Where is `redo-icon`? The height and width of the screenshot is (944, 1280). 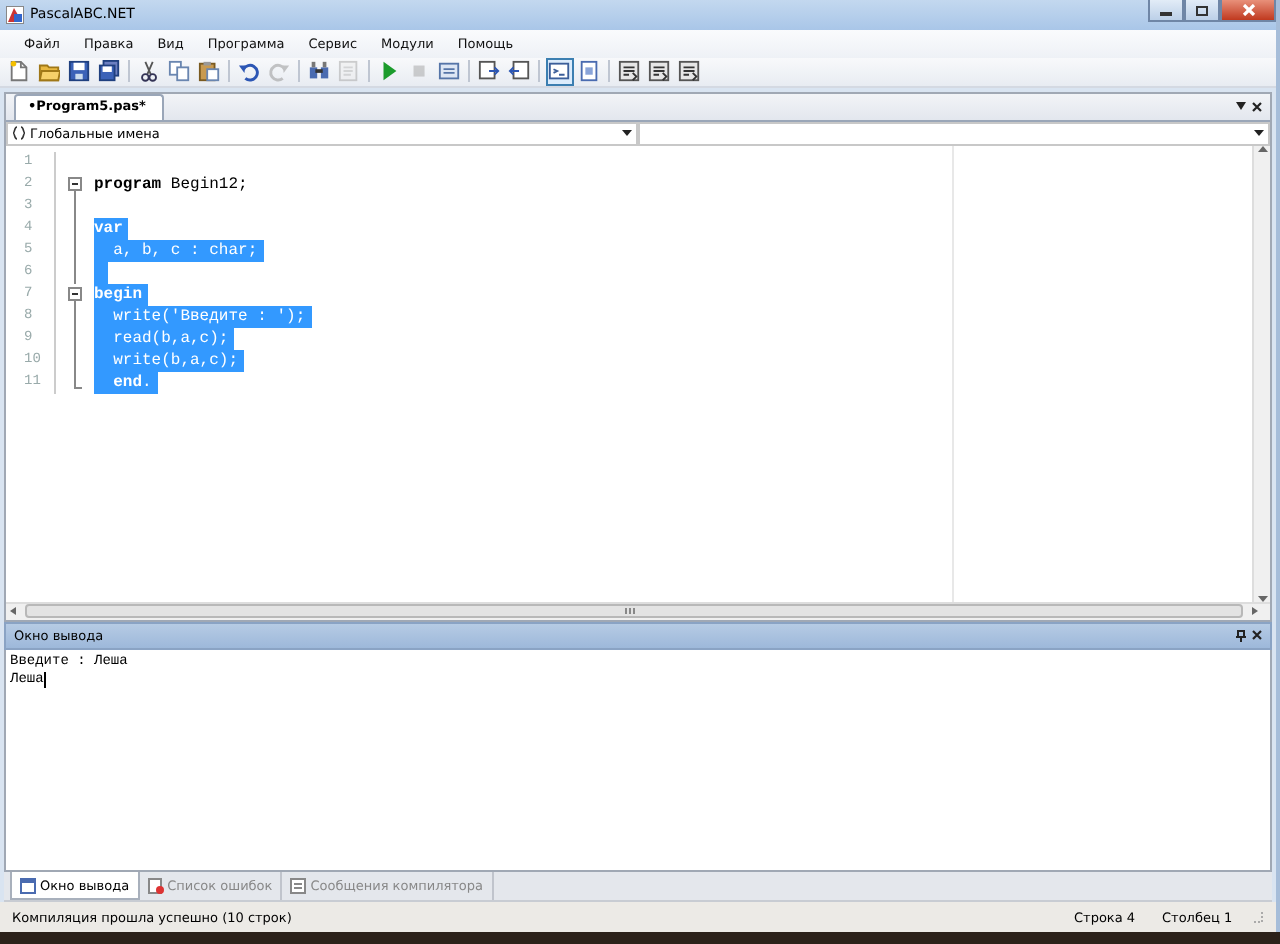 redo-icon is located at coordinates (279, 71).